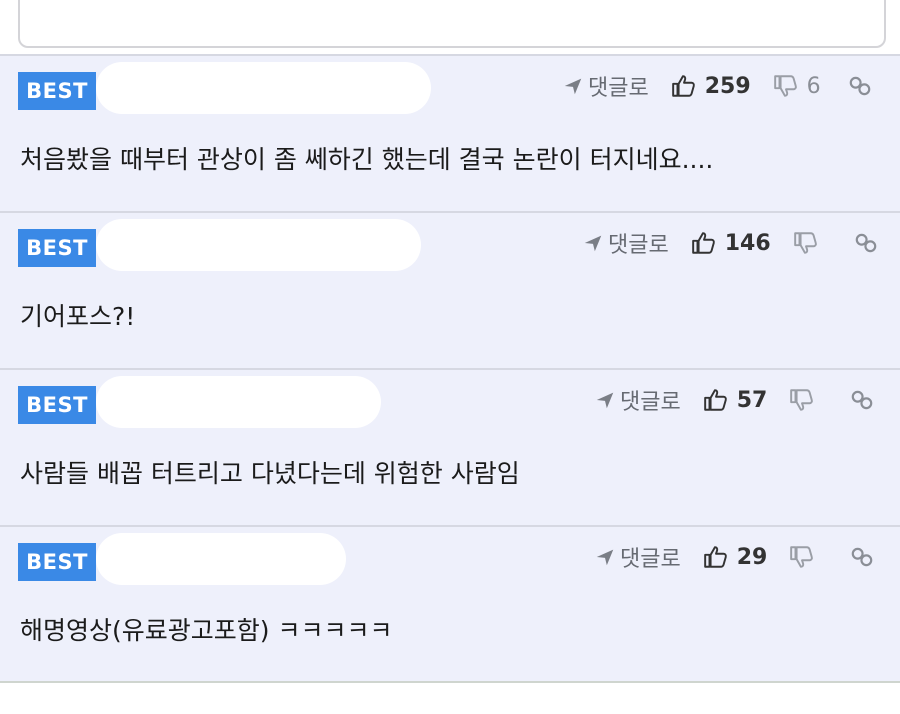  What do you see at coordinates (270, 473) in the screenshot?
I see `comment-text: 사람들 배꼽 터트리고 다녔다는데 위험한 사람임` at bounding box center [270, 473].